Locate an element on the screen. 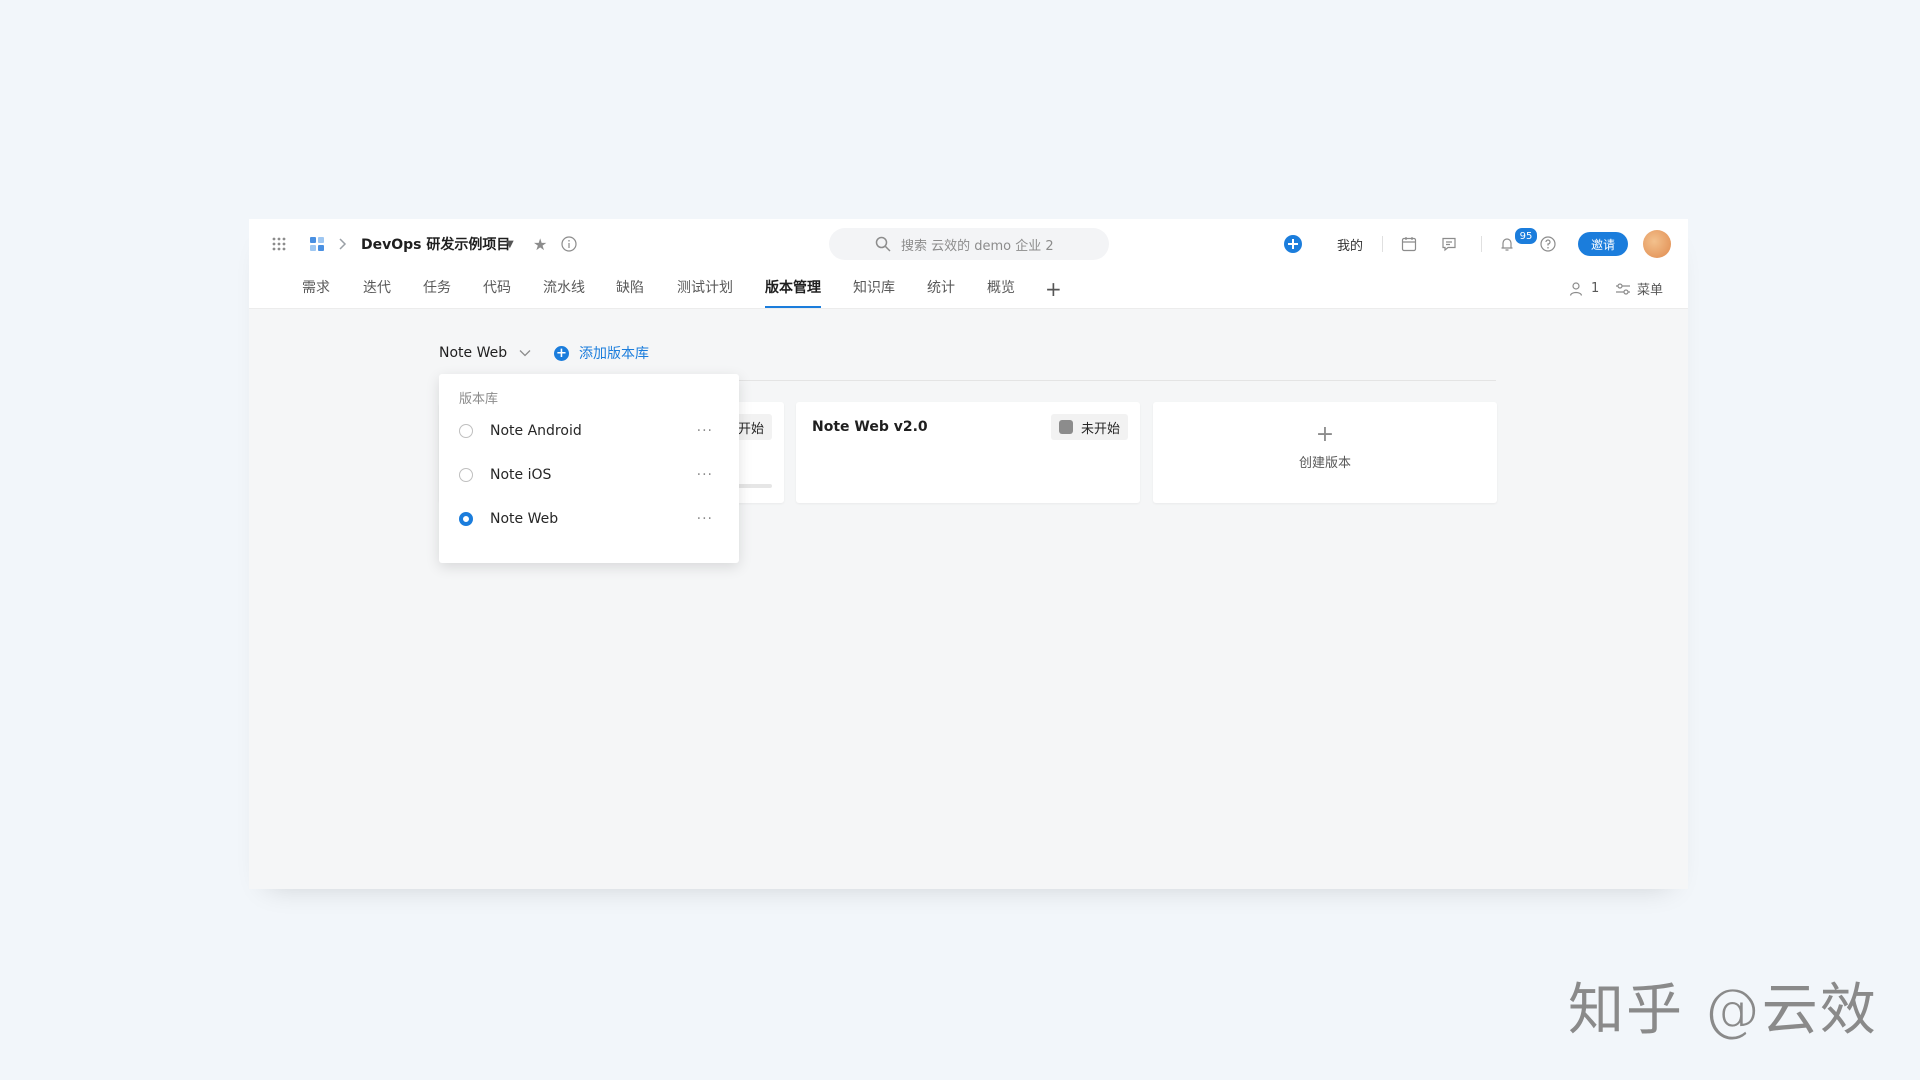 This screenshot has width=1920, height=1080. tab-tasks: 任务 is located at coordinates (437, 288).